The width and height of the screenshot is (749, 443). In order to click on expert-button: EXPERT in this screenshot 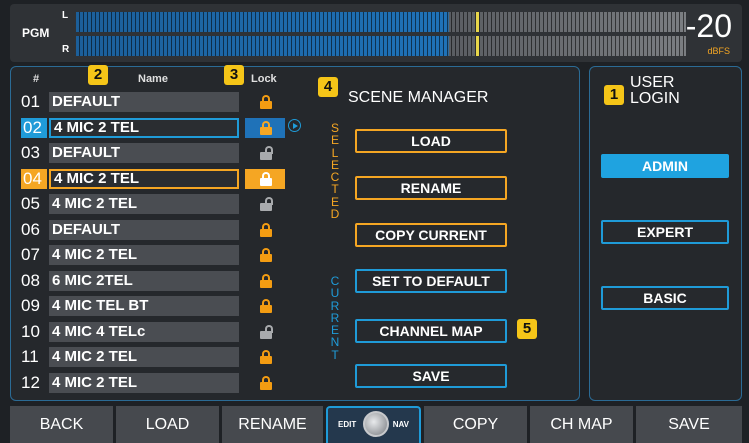, I will do `click(665, 232)`.